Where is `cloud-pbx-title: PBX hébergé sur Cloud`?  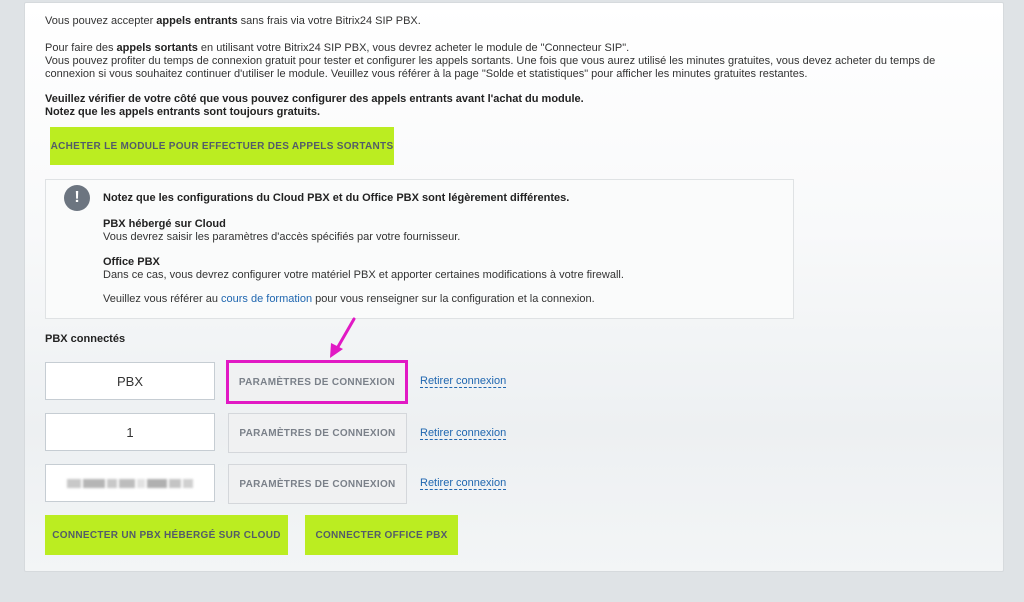
cloud-pbx-title: PBX hébergé sur Cloud is located at coordinates (164, 224).